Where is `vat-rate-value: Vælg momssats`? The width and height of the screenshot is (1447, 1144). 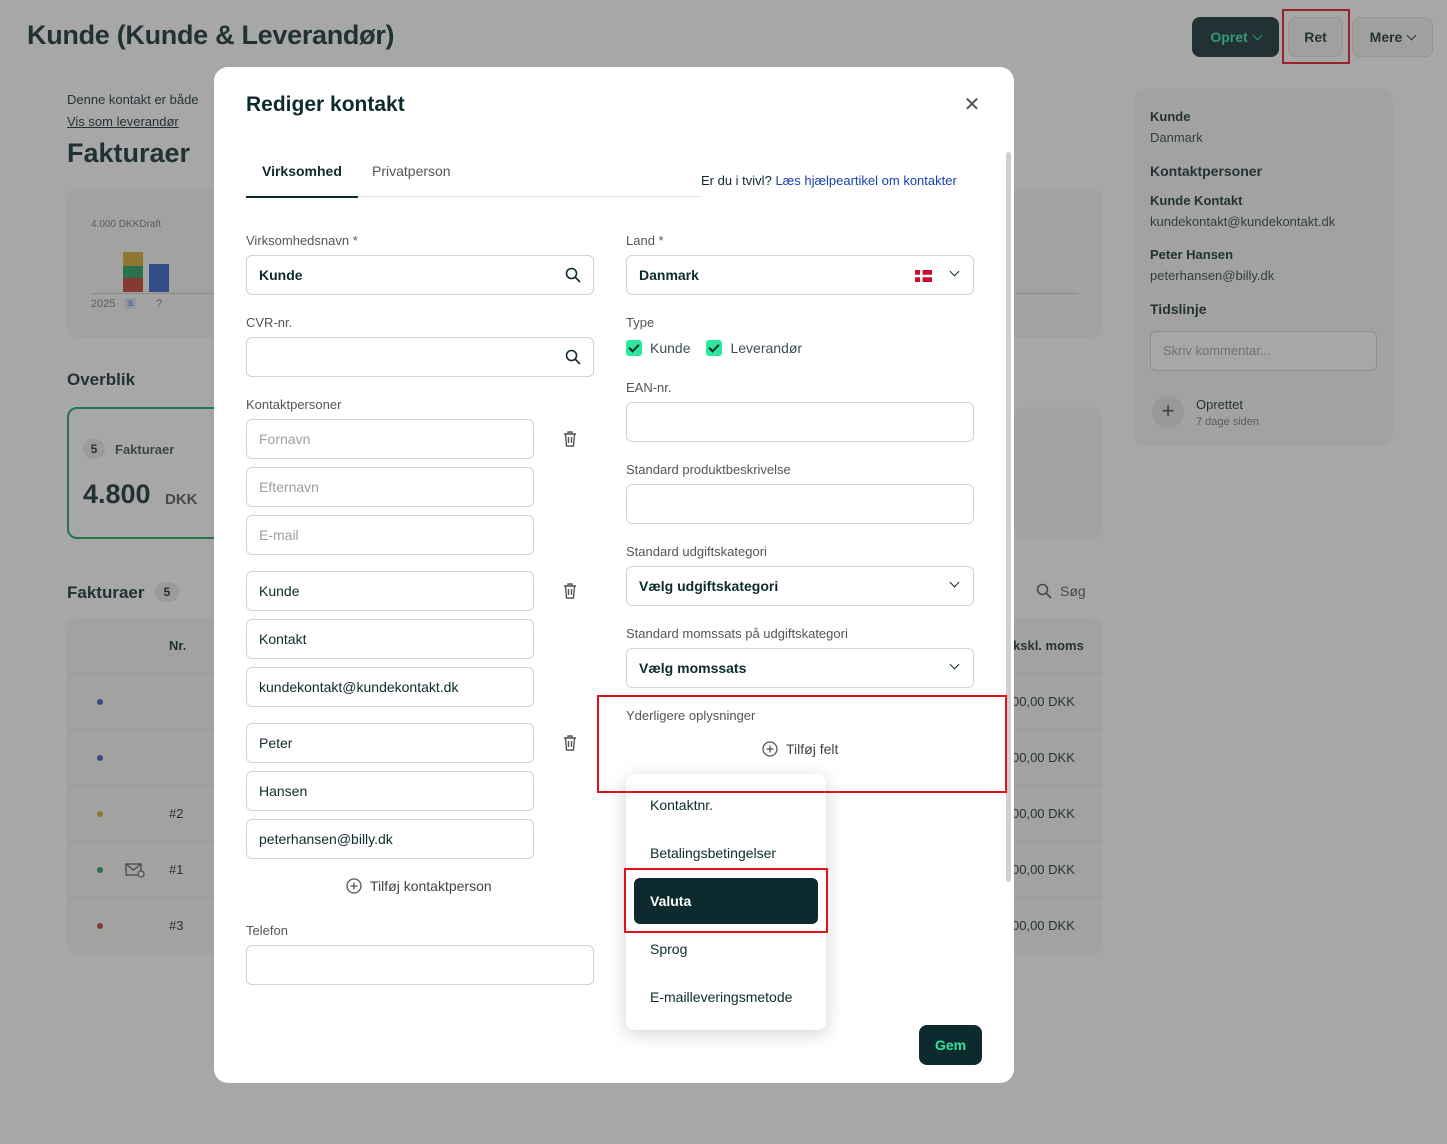
vat-rate-value: Vælg momssats is located at coordinates (693, 668).